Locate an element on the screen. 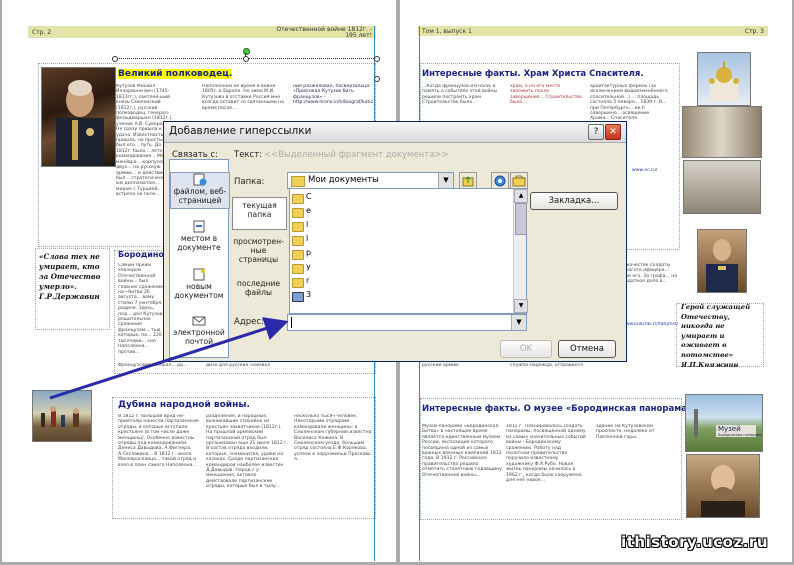 This screenshot has width=794, height=565. watermark: ithistory.ucoz.ru is located at coordinates (694, 542).